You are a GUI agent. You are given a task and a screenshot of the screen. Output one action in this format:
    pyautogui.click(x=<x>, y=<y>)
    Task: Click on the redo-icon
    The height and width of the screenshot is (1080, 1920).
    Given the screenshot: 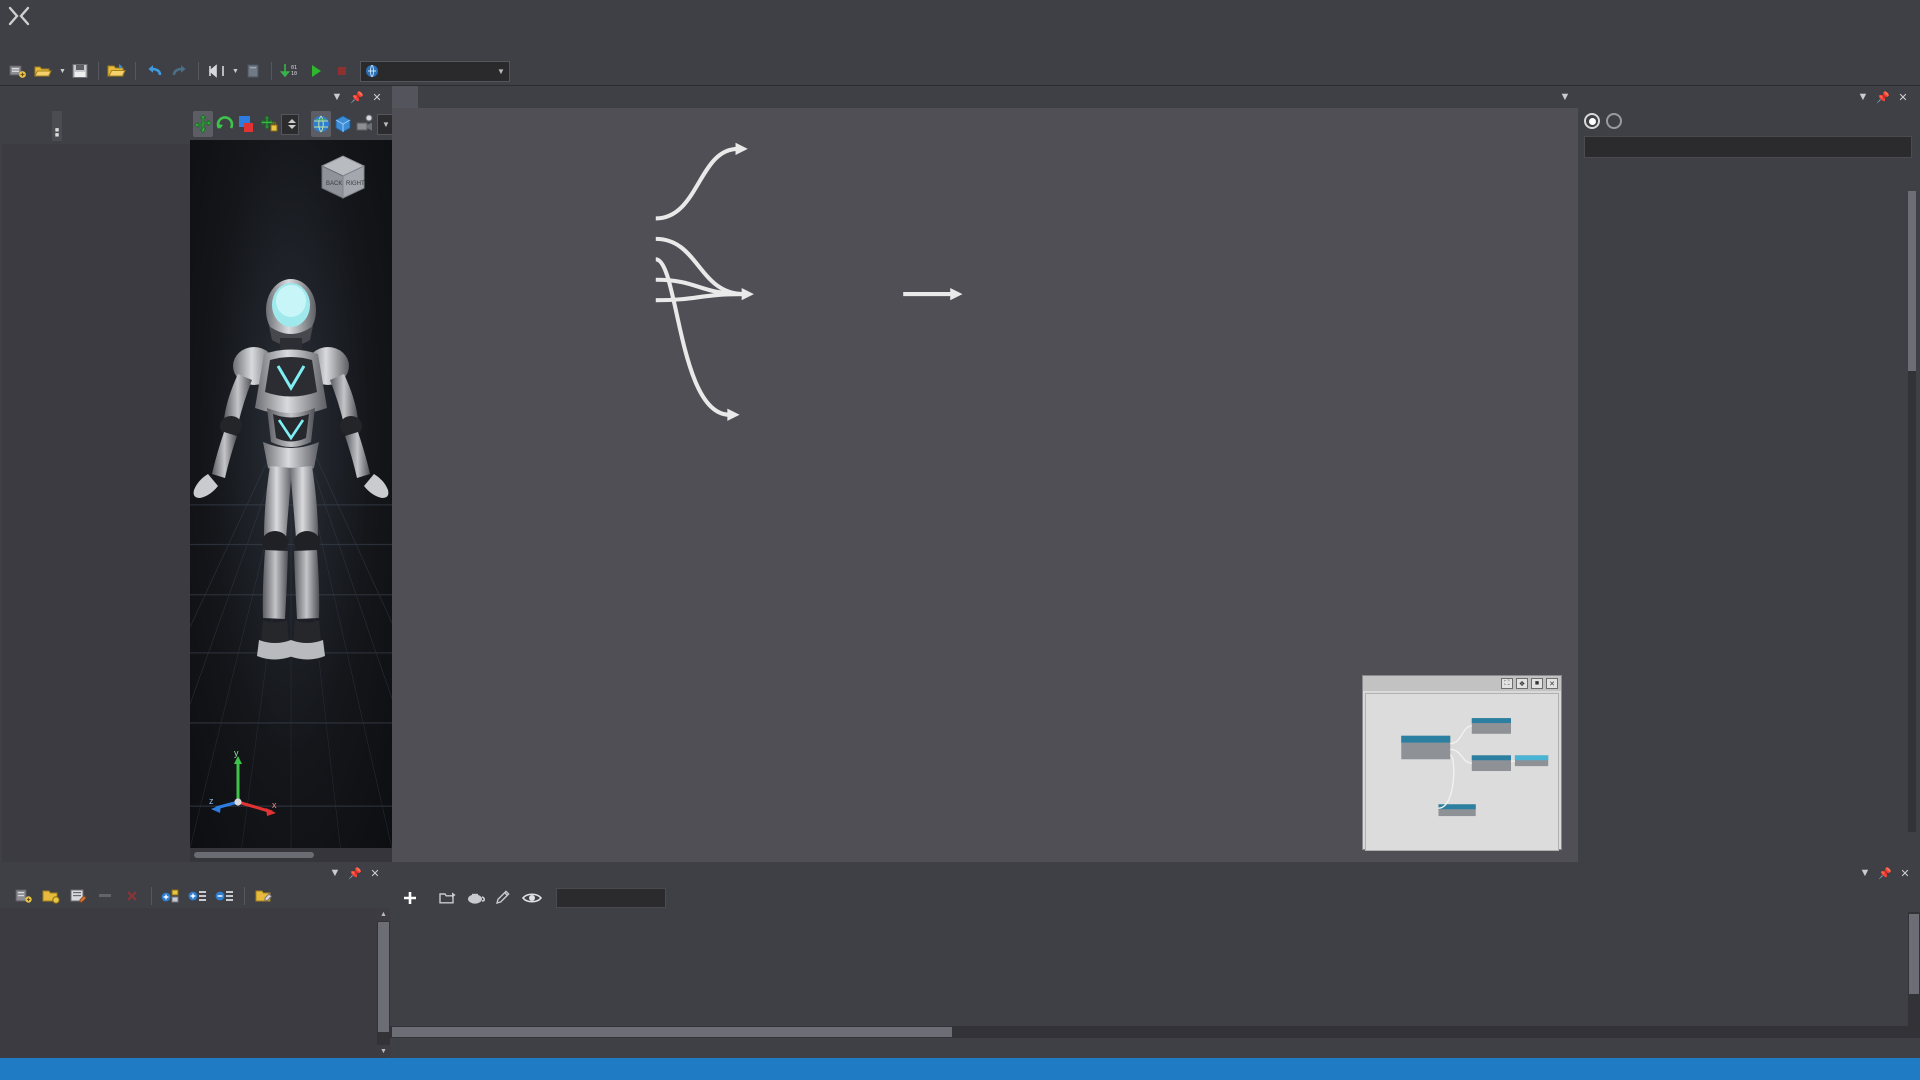 What is the action you would take?
    pyautogui.click(x=180, y=71)
    